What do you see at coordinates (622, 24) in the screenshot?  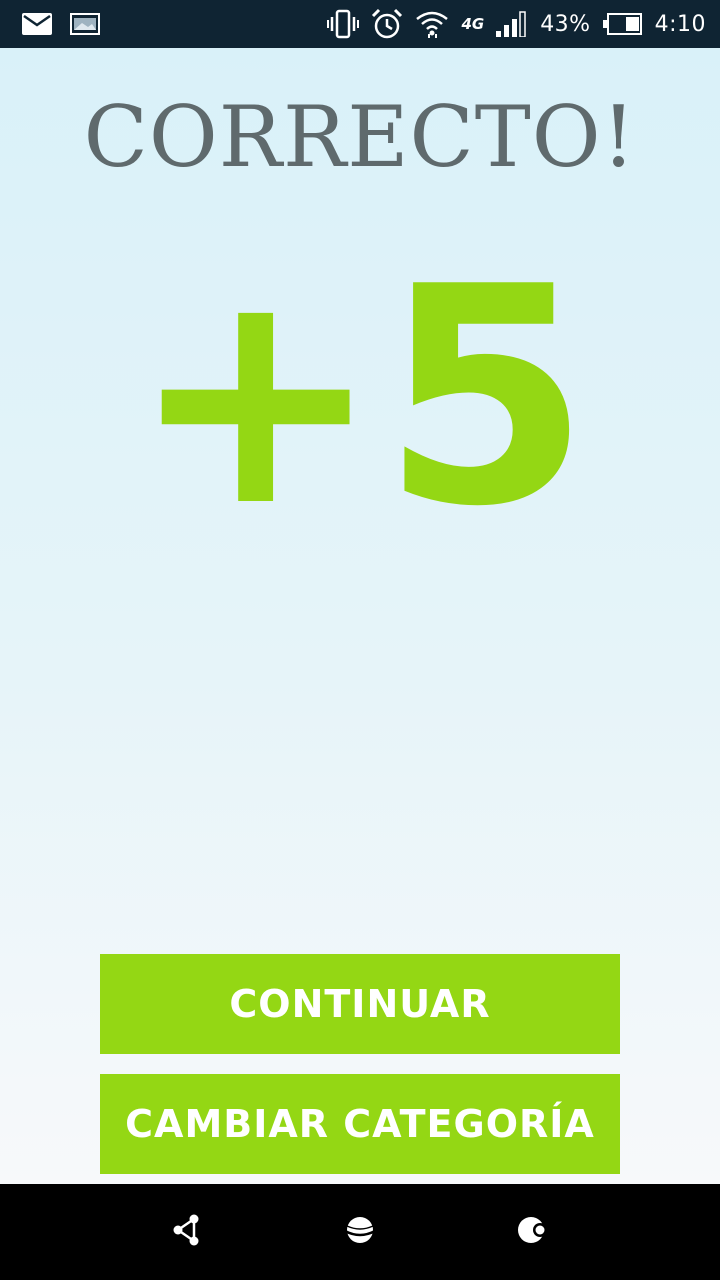 I see `battery-icon` at bounding box center [622, 24].